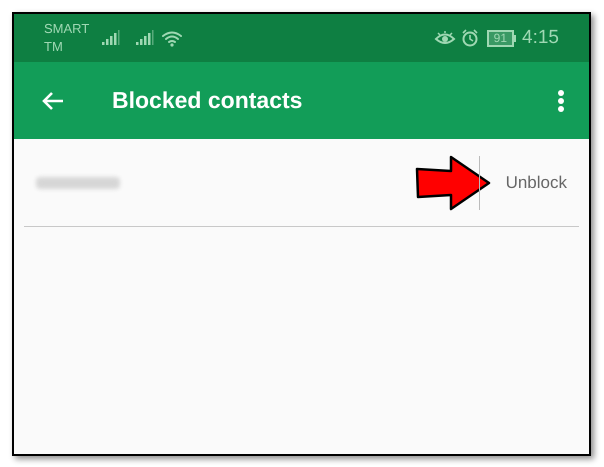 The height and width of the screenshot is (467, 604). I want to click on screen-title: Blocked contacts, so click(207, 101).